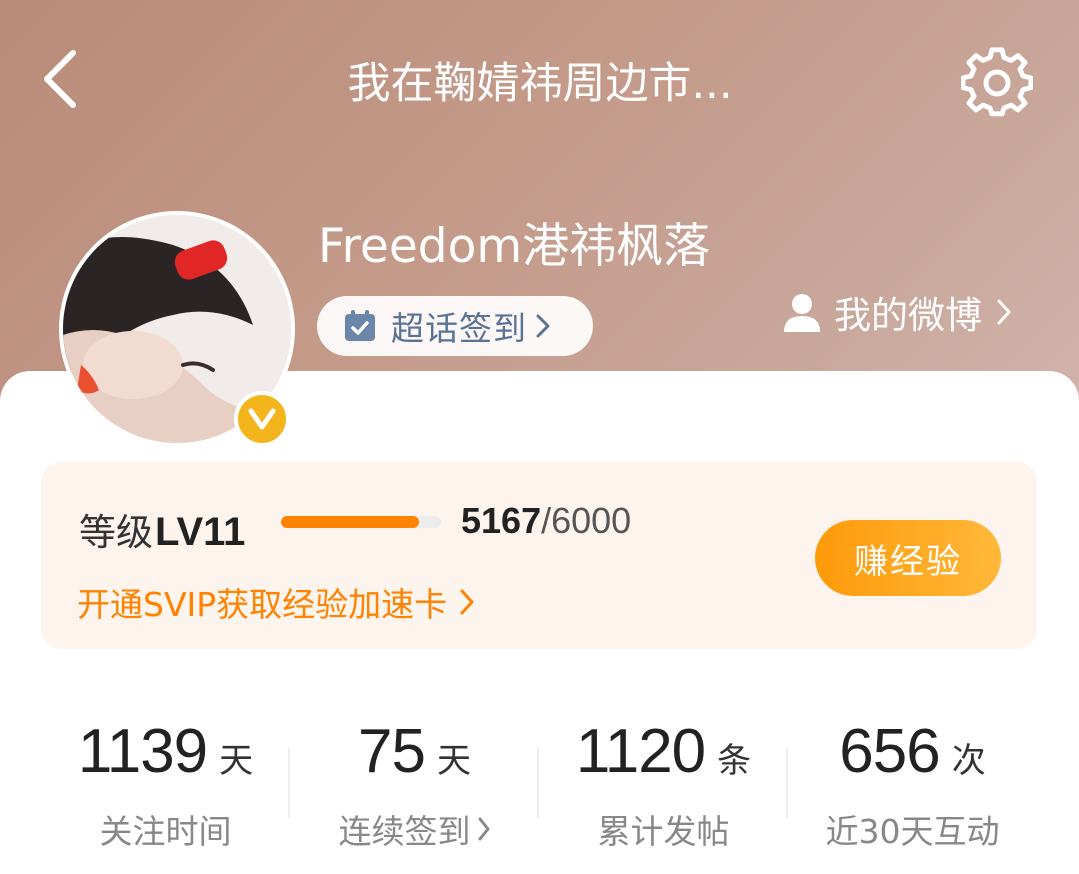 Image resolution: width=1079 pixels, height=874 pixels. I want to click on settings-button, so click(997, 83).